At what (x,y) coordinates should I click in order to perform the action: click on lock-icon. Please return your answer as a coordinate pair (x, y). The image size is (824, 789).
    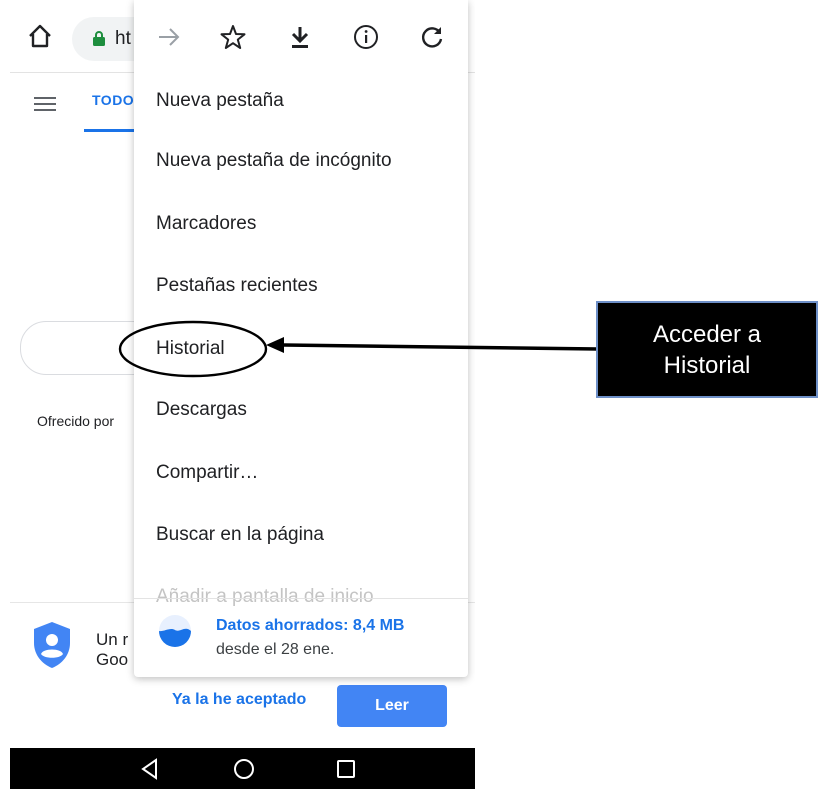
    Looking at the image, I should click on (99, 38).